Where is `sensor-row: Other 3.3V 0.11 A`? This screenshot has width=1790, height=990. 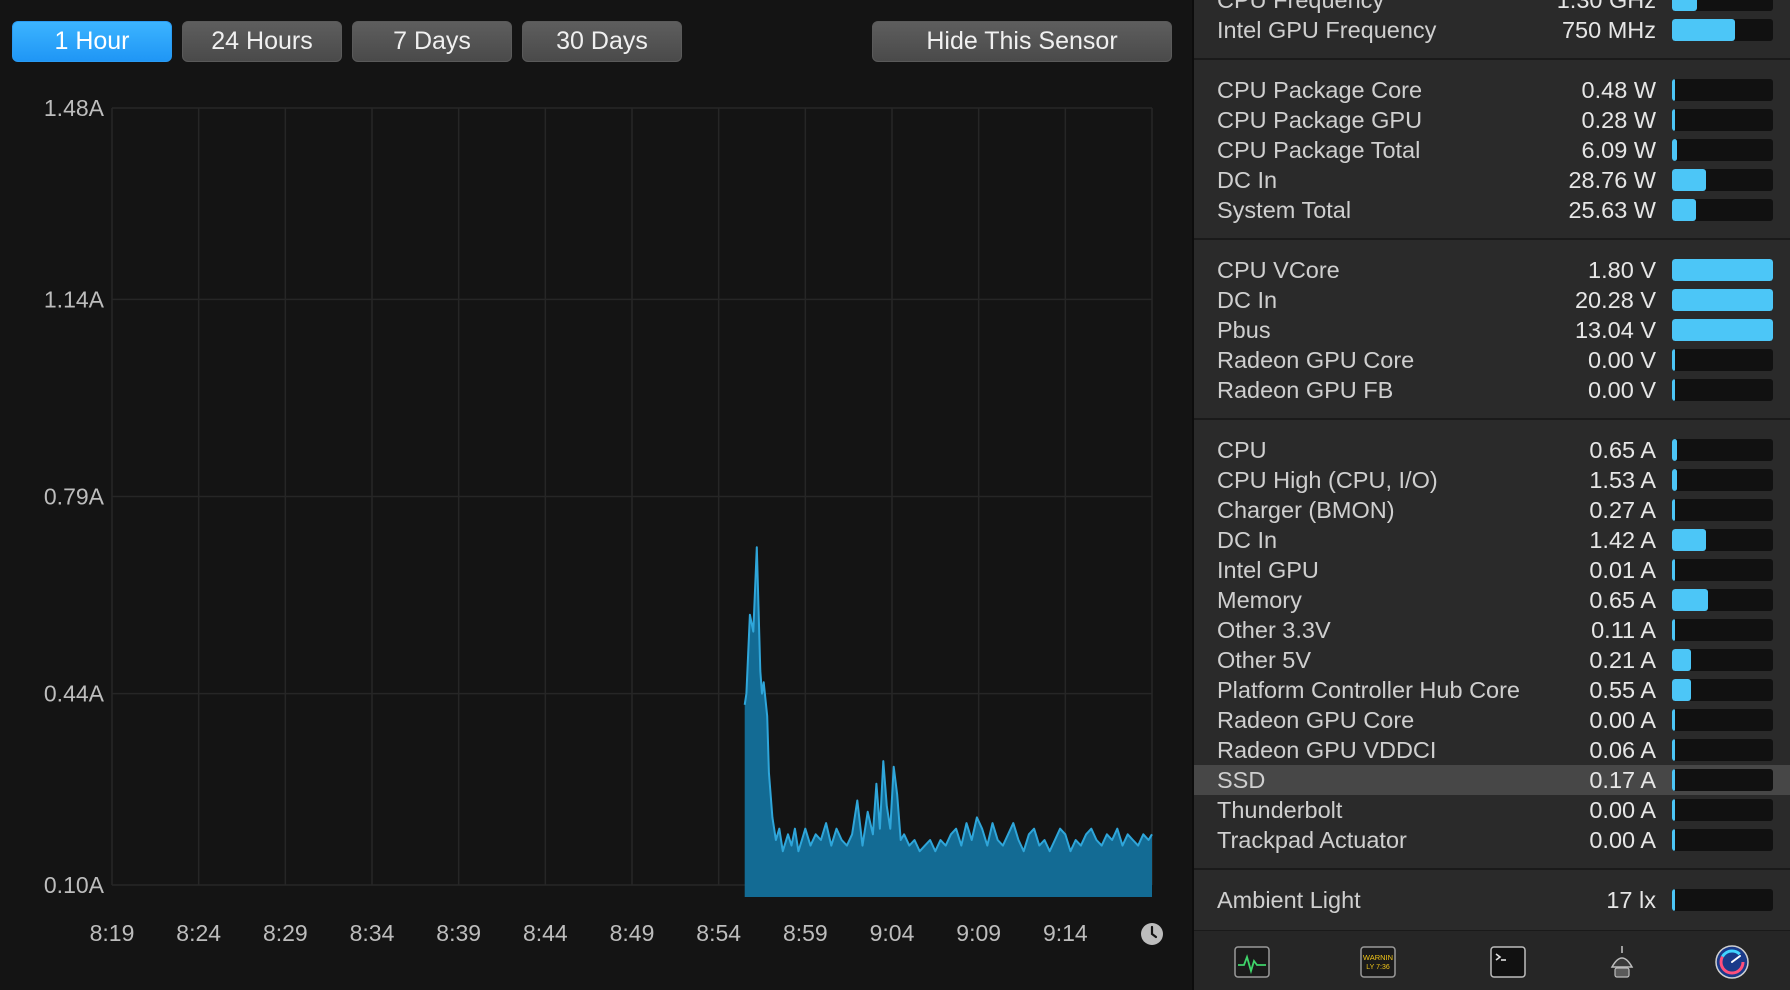 sensor-row: Other 3.3V 0.11 A is located at coordinates (1492, 630).